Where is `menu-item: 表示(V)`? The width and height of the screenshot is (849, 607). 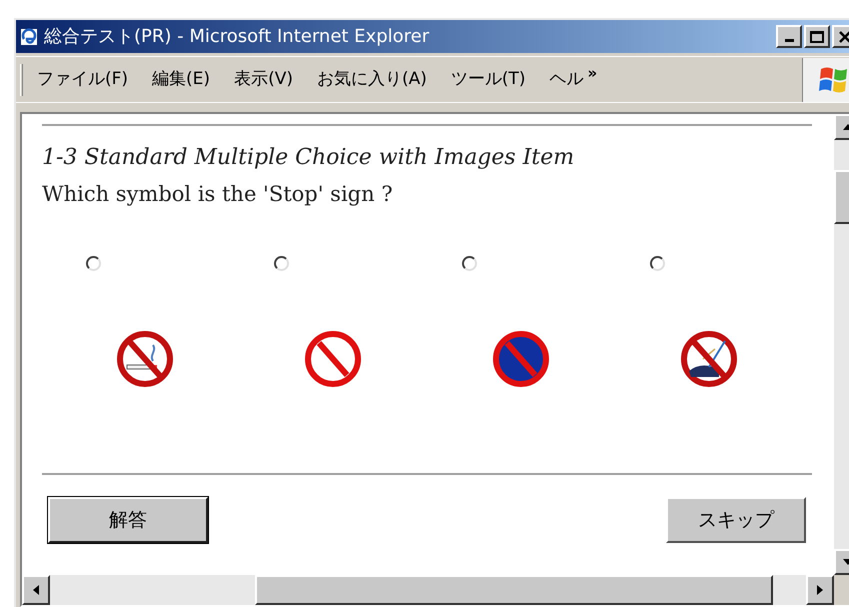
menu-item: 表示(V) is located at coordinates (263, 79).